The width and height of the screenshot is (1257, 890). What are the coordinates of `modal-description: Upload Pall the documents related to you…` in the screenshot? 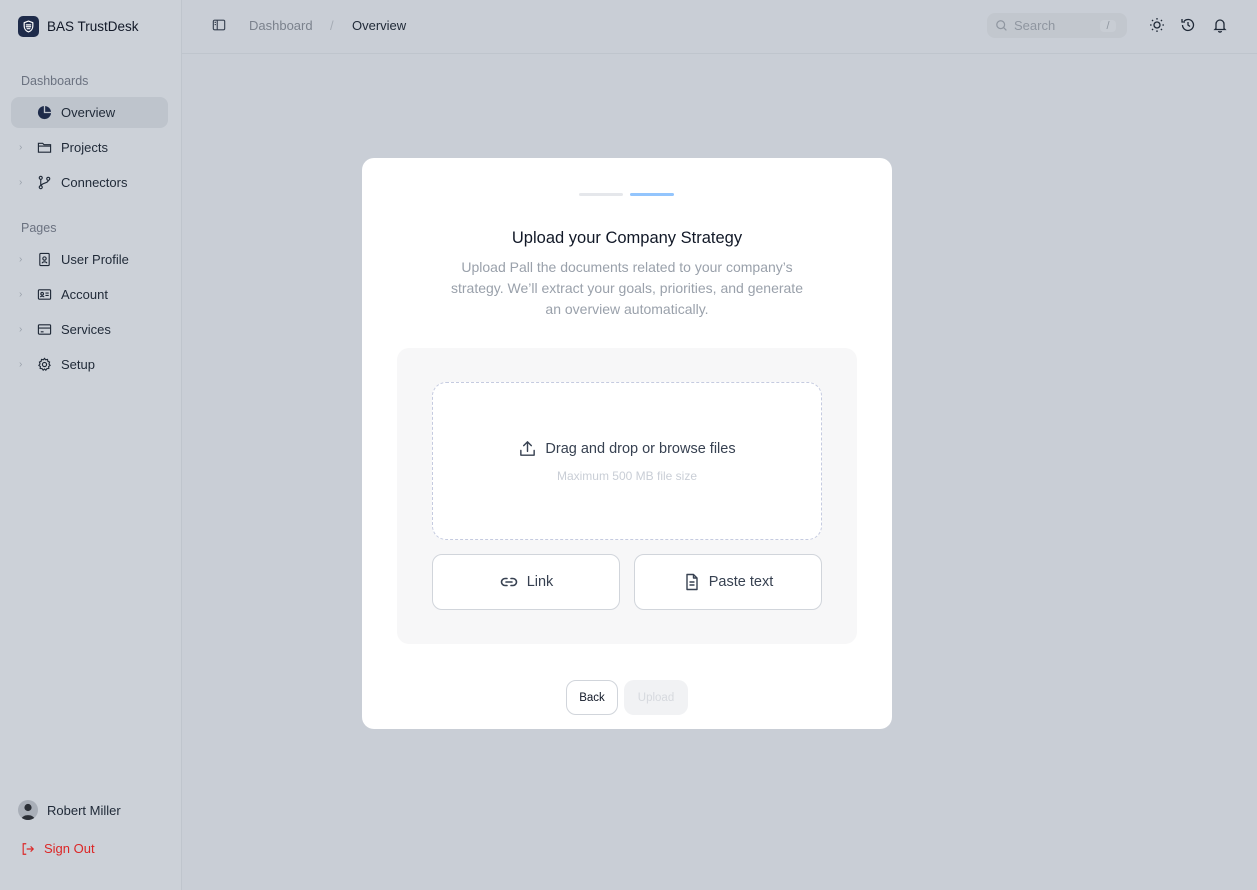 It's located at (627, 288).